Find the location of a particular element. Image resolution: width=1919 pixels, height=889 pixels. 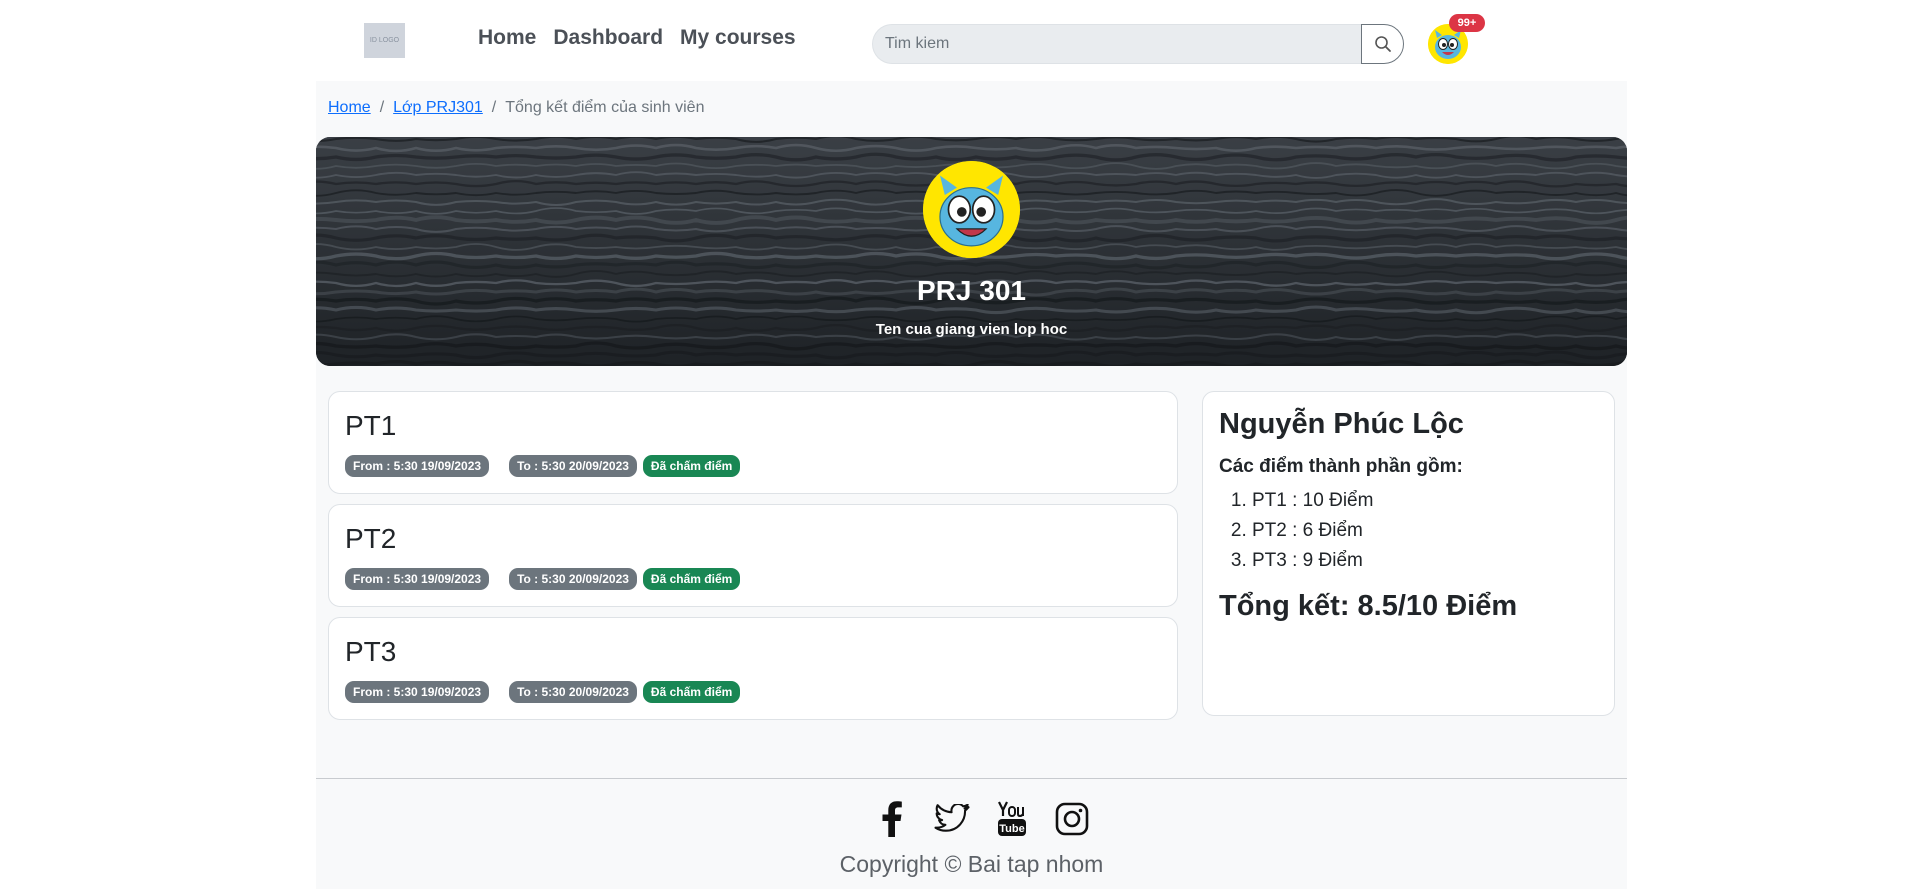

twitter-icon is located at coordinates (952, 818).